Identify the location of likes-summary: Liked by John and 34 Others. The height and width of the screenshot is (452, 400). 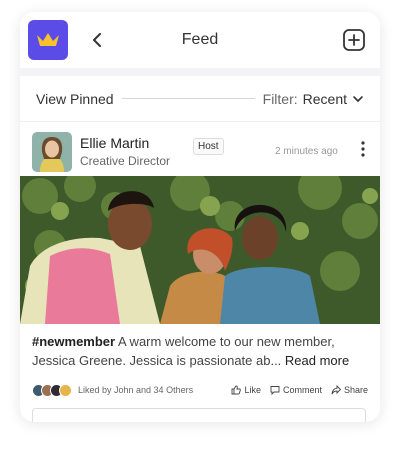
(135, 390).